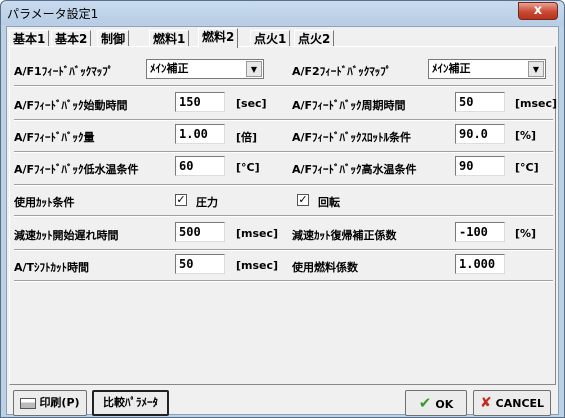  Describe the element at coordinates (352, 137) in the screenshot. I see `af-feedback-throttle-cond-label: A/Fﾌｨｰﾄﾞﾊﾞｯｸｽﾛｯﾄﾙ条件` at that location.